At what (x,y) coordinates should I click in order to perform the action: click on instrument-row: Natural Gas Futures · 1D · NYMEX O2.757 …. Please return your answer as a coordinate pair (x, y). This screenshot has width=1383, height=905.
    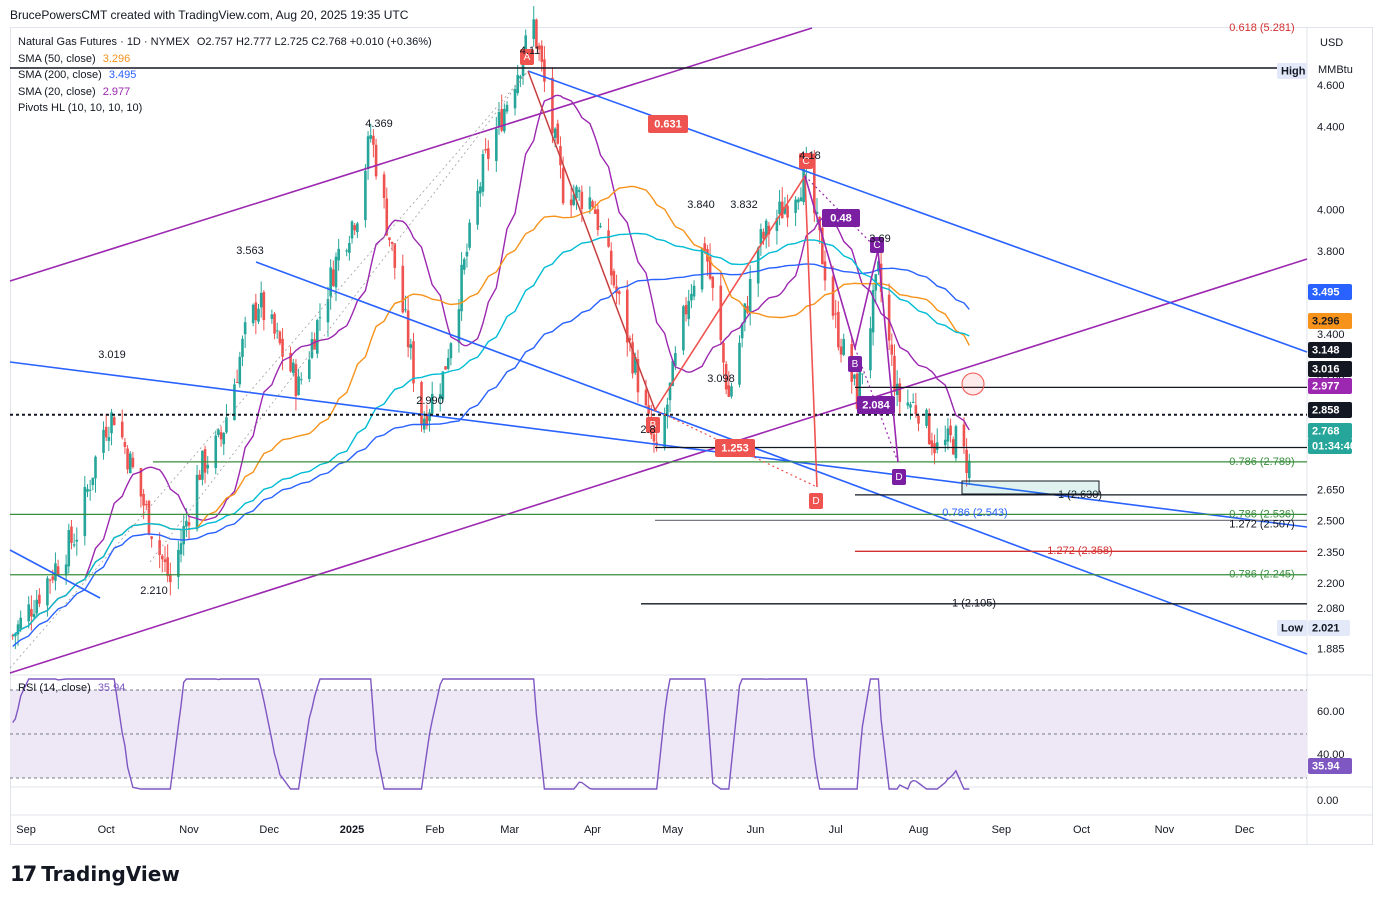
    Looking at the image, I should click on (225, 42).